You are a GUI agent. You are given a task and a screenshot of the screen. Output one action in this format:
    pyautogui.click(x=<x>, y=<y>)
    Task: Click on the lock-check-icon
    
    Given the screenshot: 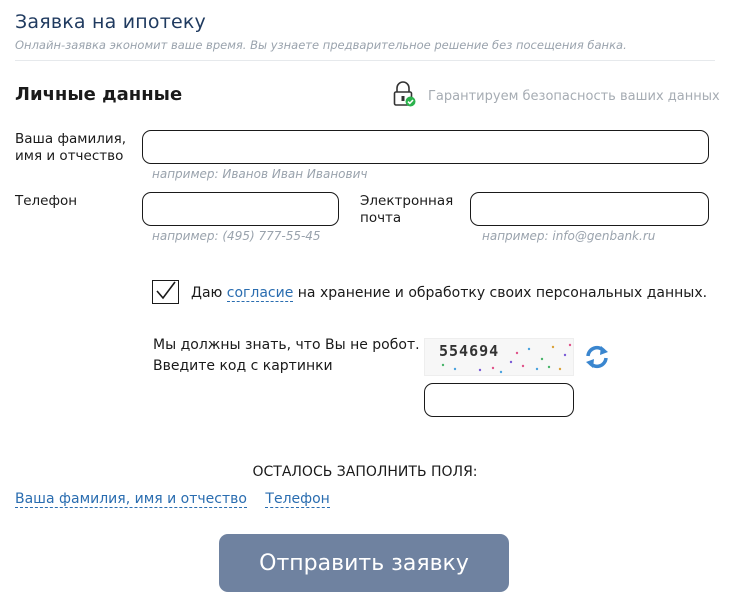 What is the action you would take?
    pyautogui.click(x=404, y=96)
    